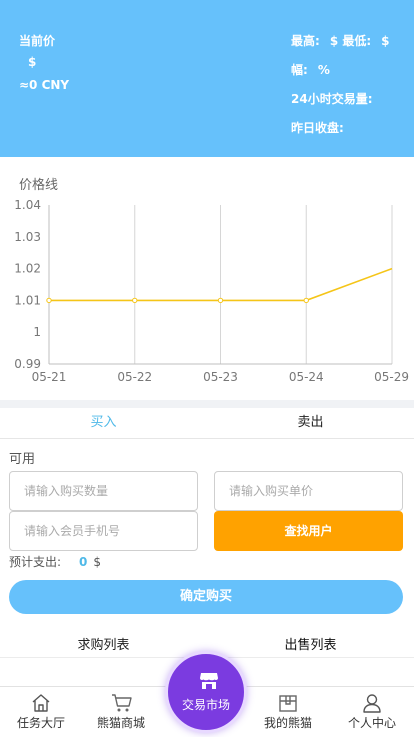 The width and height of the screenshot is (414, 737). I want to click on chart-x-tick-label: 05-29, so click(391, 377).